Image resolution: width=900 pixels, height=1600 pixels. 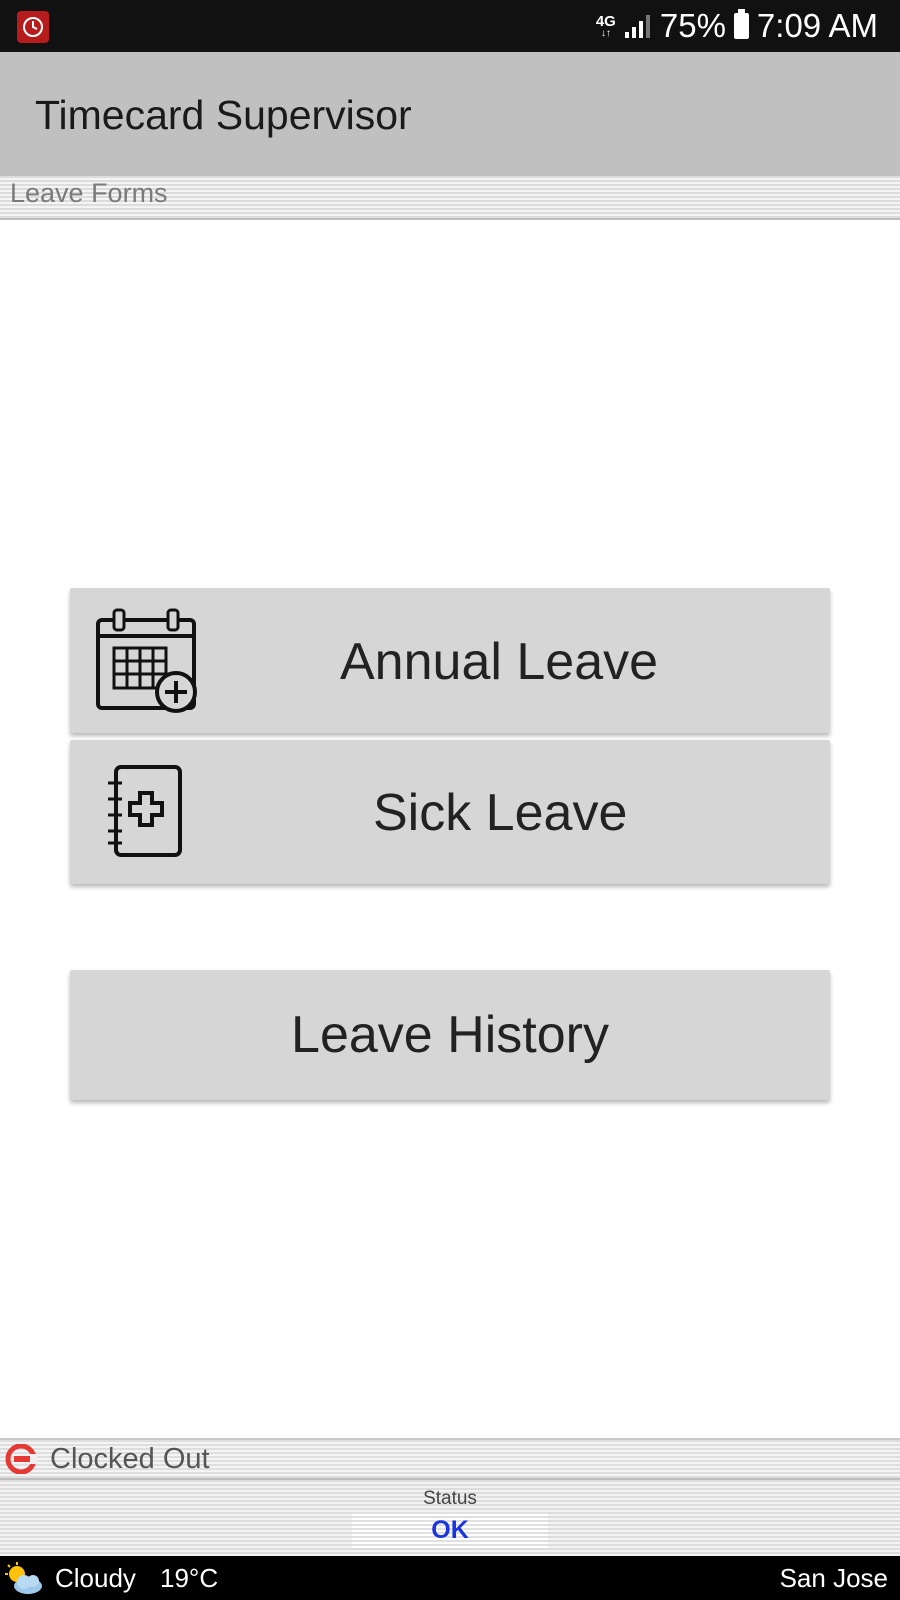 I want to click on signal-icon, so click(x=637, y=26).